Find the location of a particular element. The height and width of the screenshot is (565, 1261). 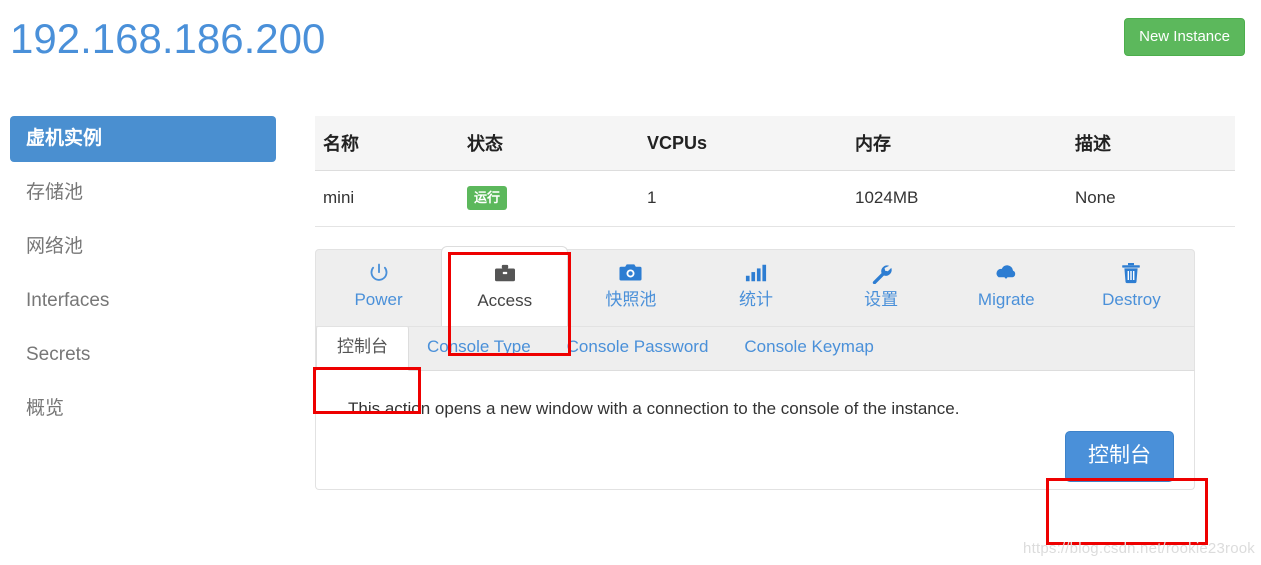

status-badge: 运行 is located at coordinates (487, 198).